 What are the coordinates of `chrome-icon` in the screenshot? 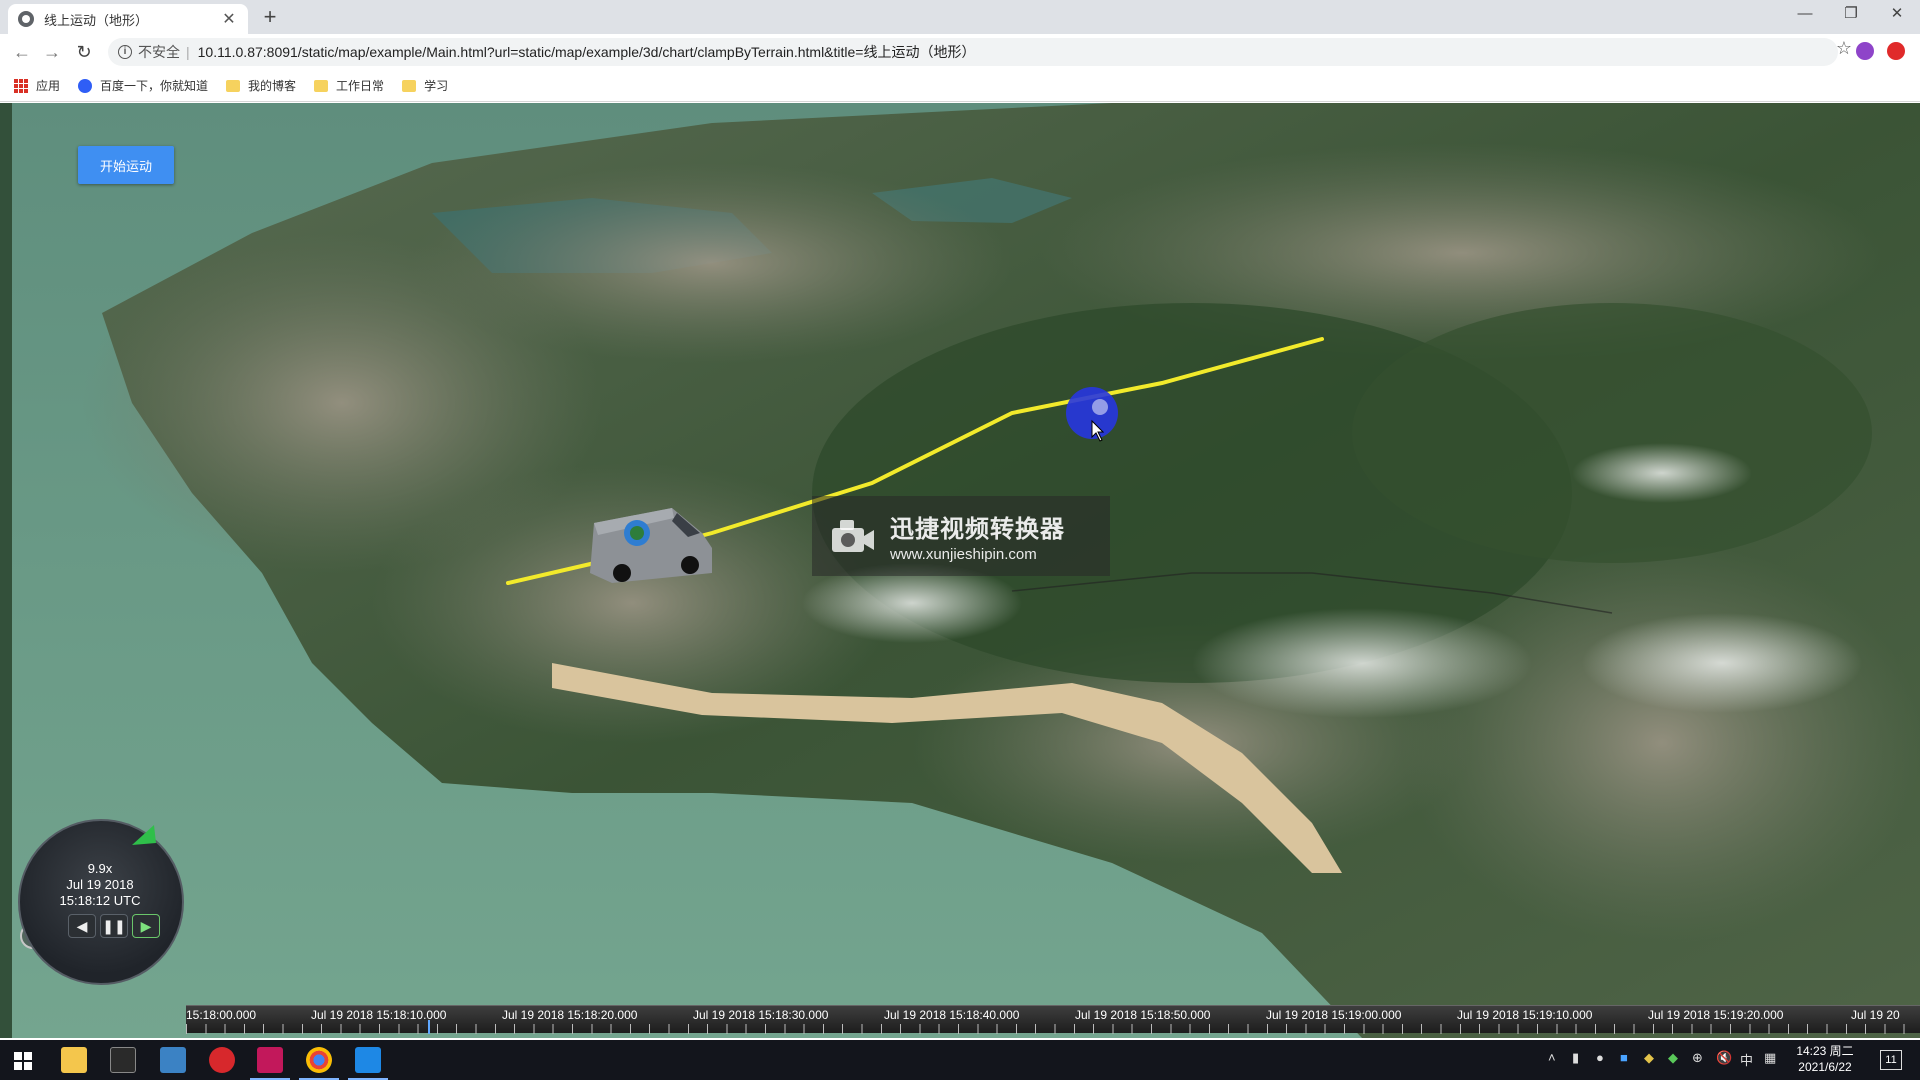 It's located at (319, 1060).